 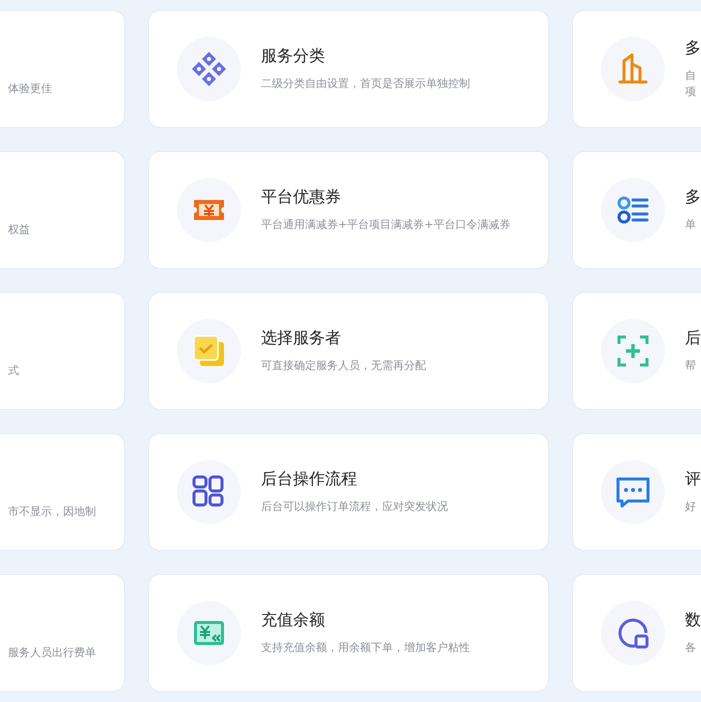 What do you see at coordinates (633, 351) in the screenshot?
I see `scan-plus-icon` at bounding box center [633, 351].